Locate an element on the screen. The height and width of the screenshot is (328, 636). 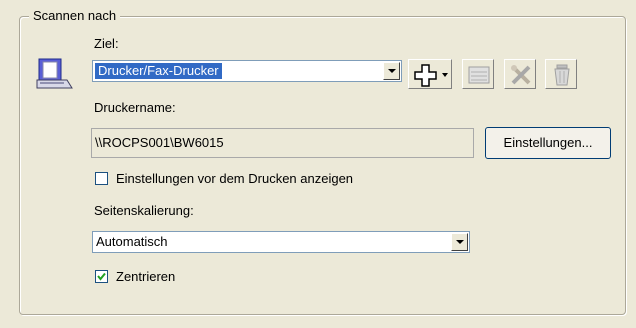
center-label: Zentrieren is located at coordinates (145, 277).